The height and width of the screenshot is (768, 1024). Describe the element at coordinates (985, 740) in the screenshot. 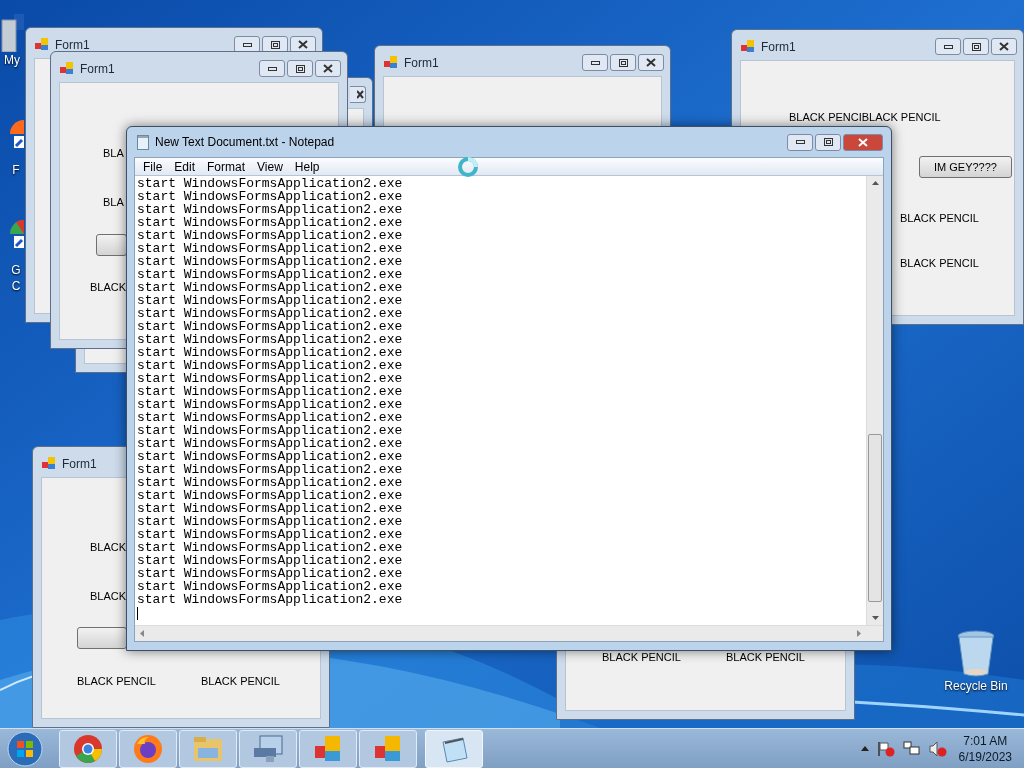

I see `clock-time: 7:01 AM` at that location.